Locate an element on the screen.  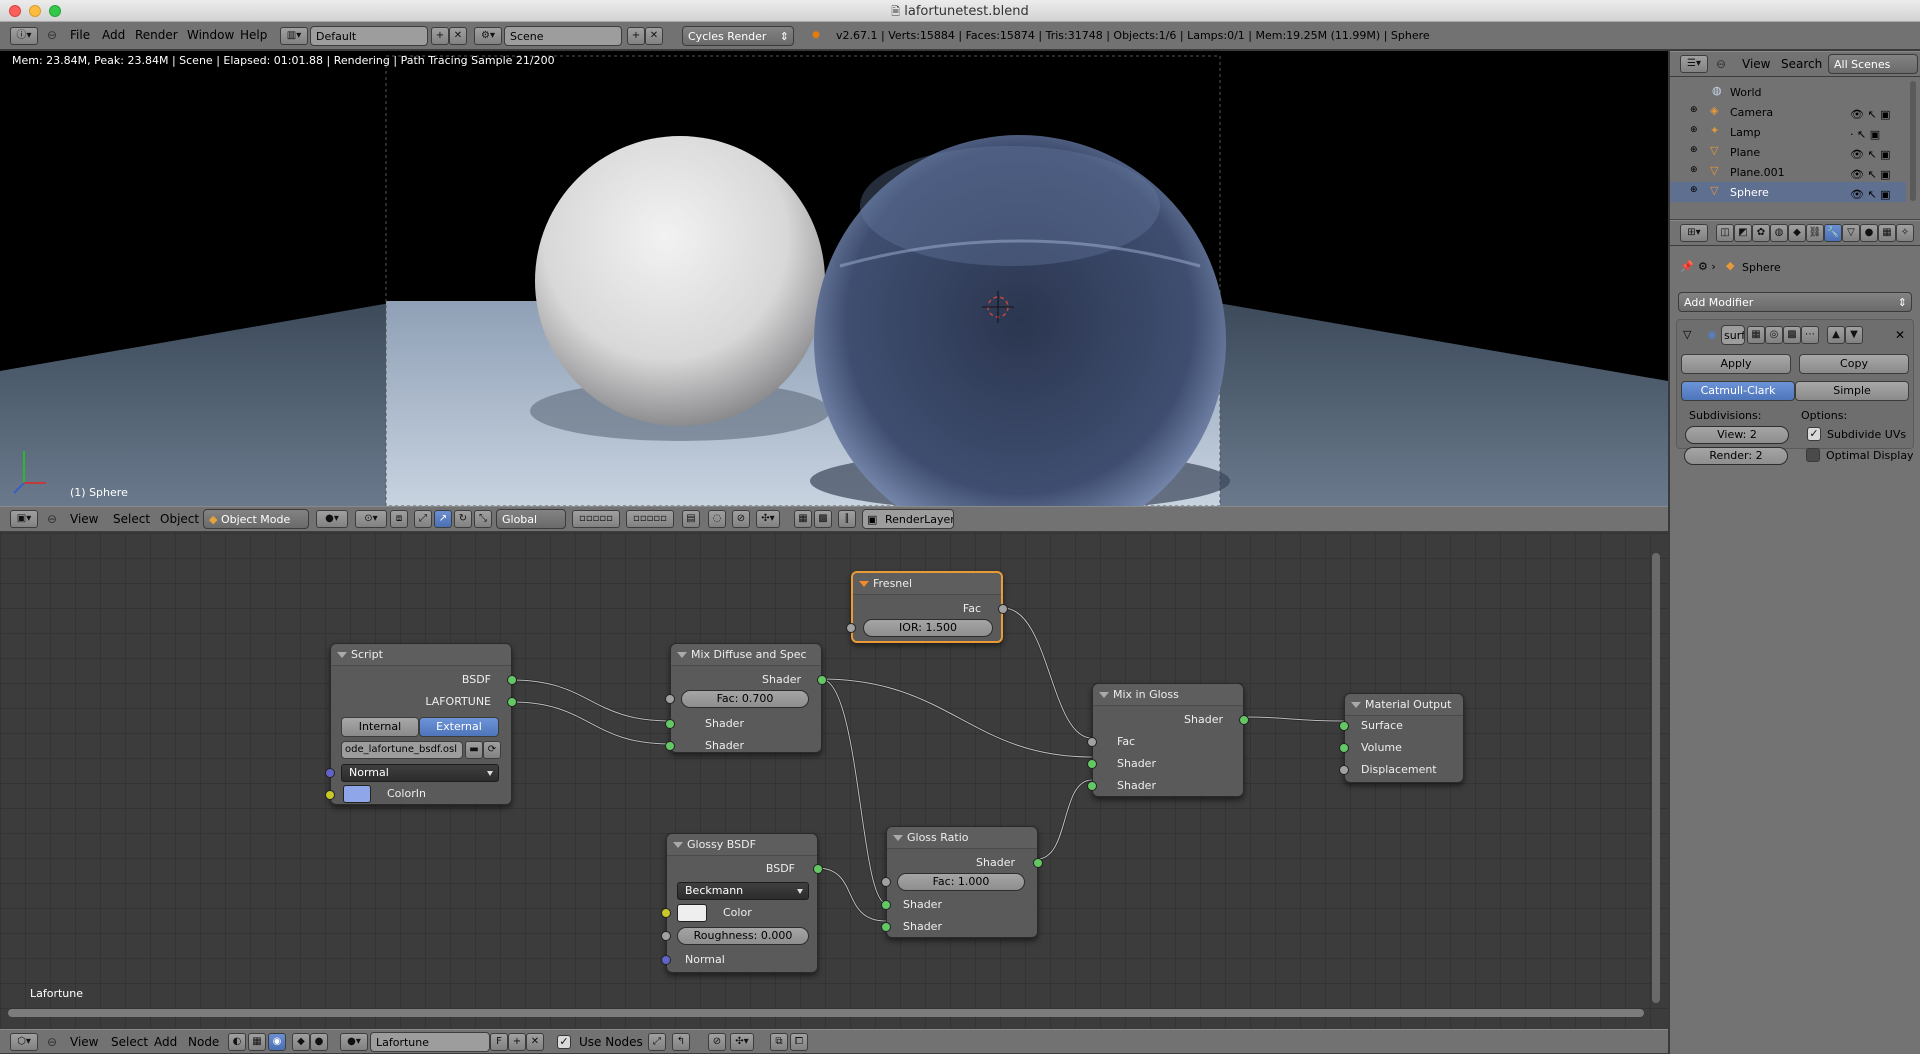
screen-layout-icon: ▥▾ is located at coordinates (294, 36).